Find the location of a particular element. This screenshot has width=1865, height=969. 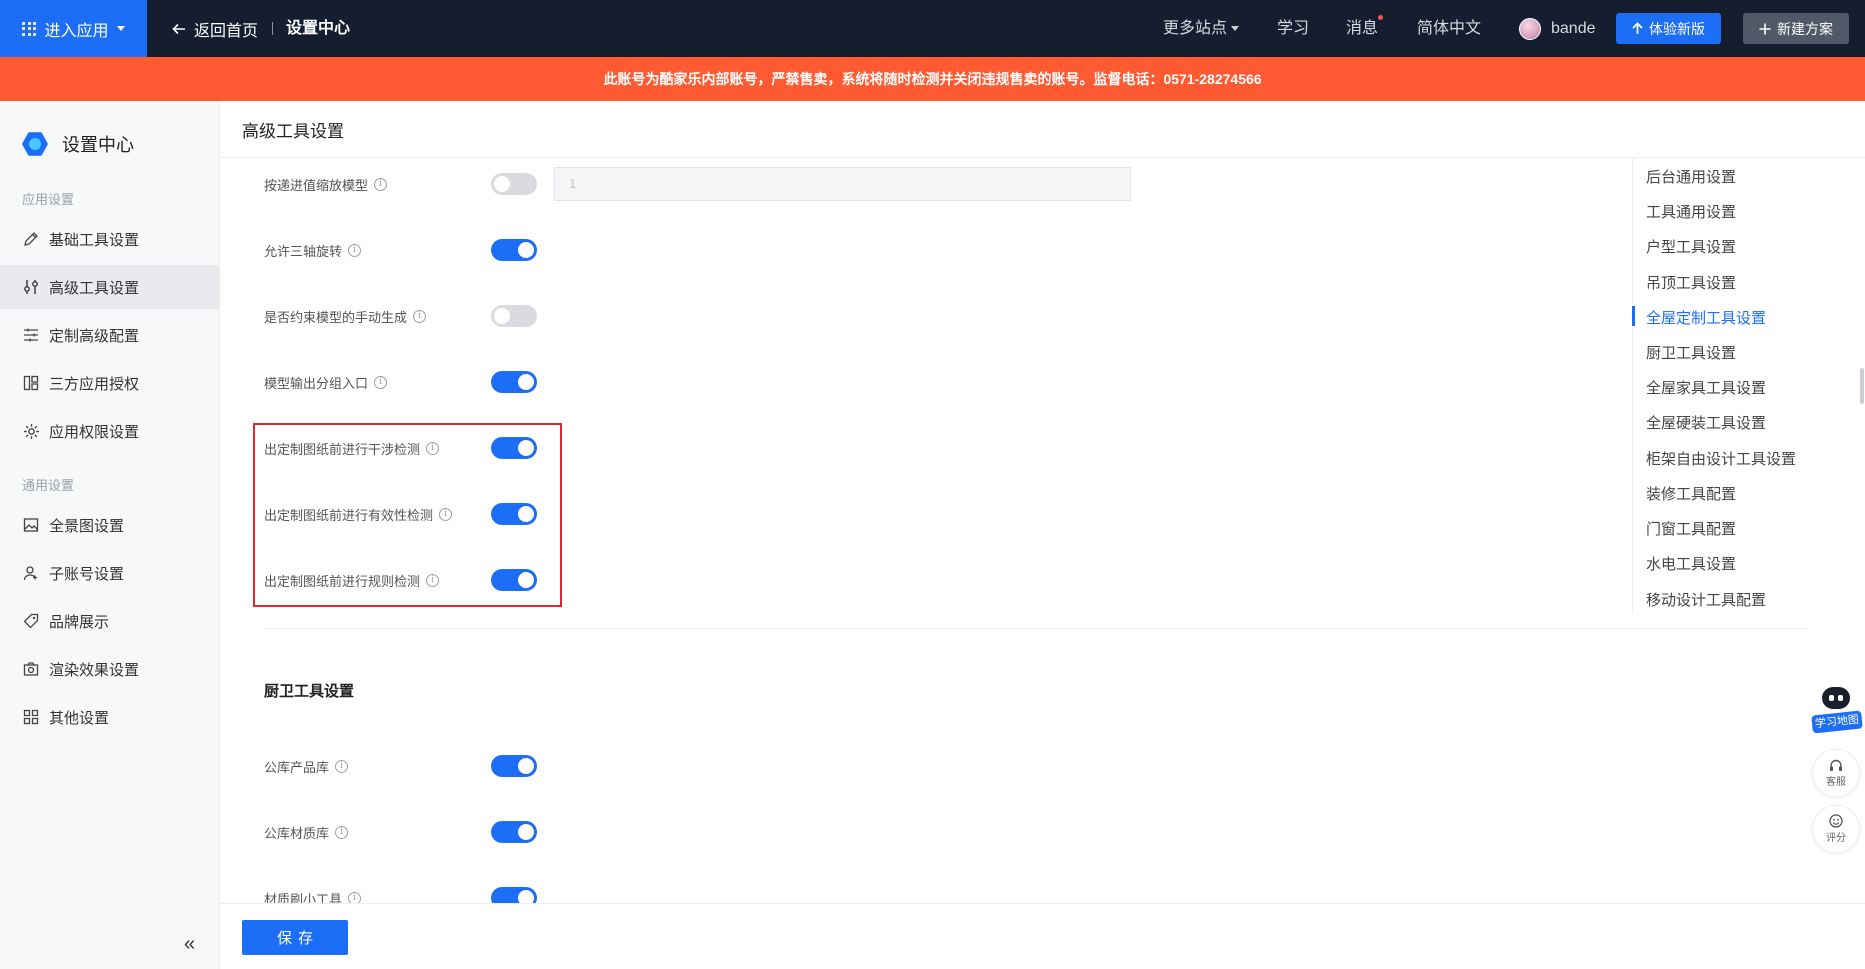

sidebar-item-label: 全景图设置 is located at coordinates (87, 526).